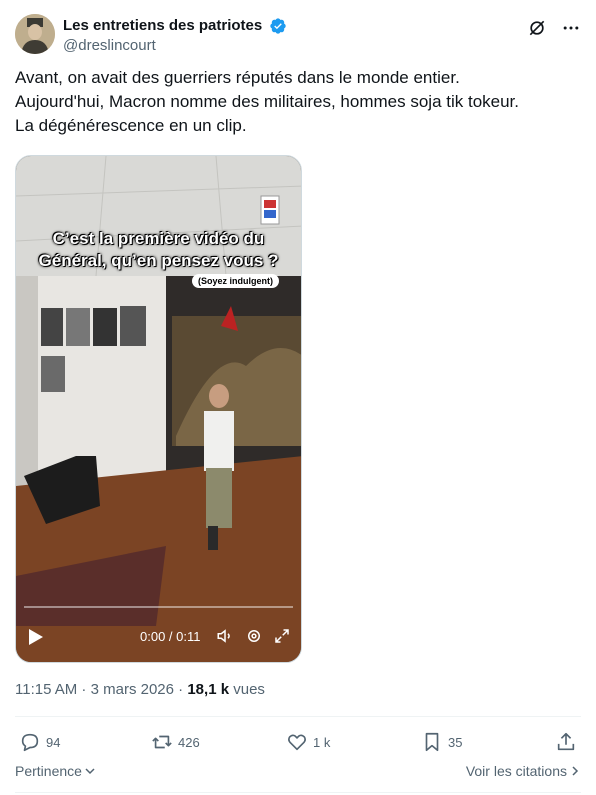  I want to click on verified-badge-icon, so click(278, 26).